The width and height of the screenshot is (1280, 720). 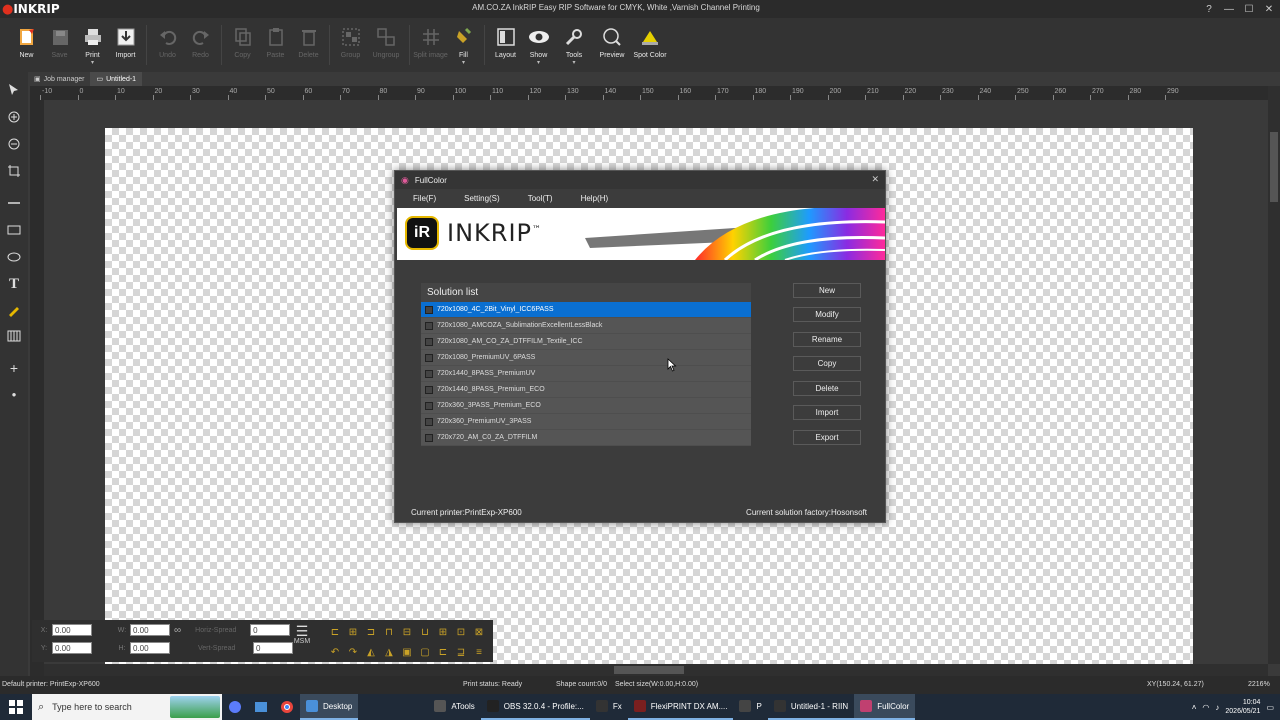 I want to click on solution-row: 720x720_AM_C0_ZA_DTFFILM, so click(x=586, y=438).